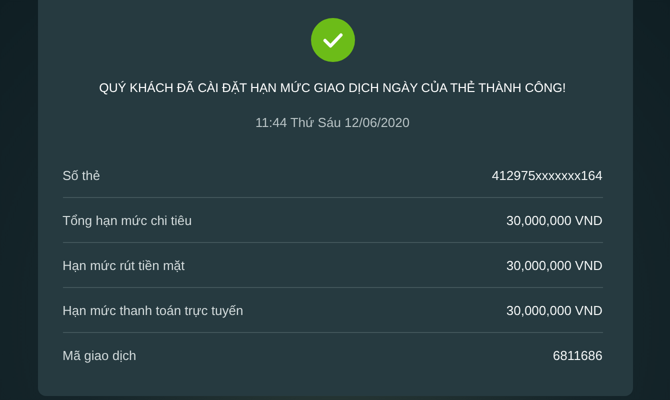 The height and width of the screenshot is (400, 670). What do you see at coordinates (123, 265) in the screenshot?
I see `detail-label: Hạn mức rút tiền mặt` at bounding box center [123, 265].